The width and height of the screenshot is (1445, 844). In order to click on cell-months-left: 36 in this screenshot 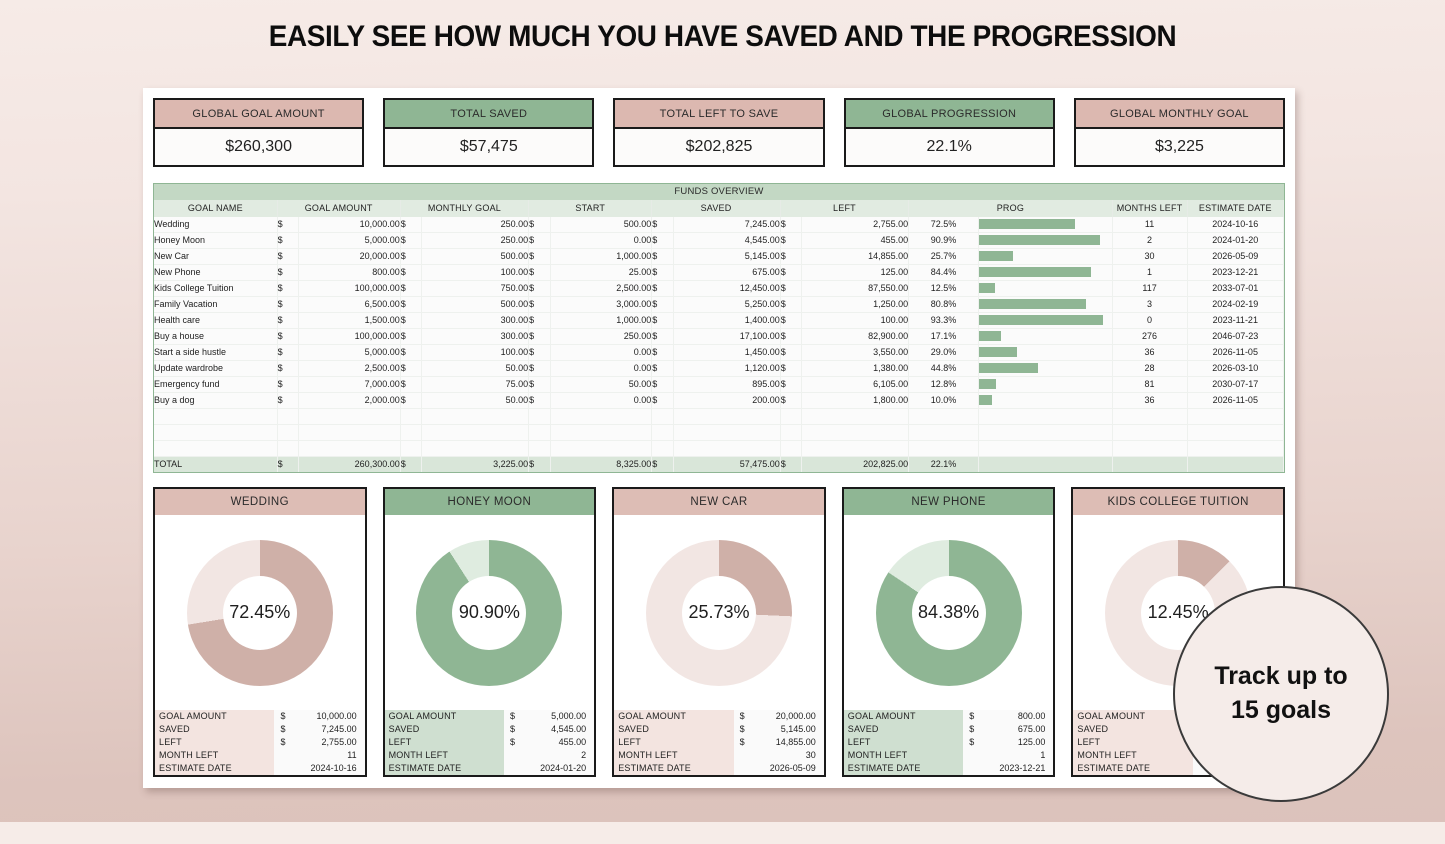, I will do `click(1150, 401)`.